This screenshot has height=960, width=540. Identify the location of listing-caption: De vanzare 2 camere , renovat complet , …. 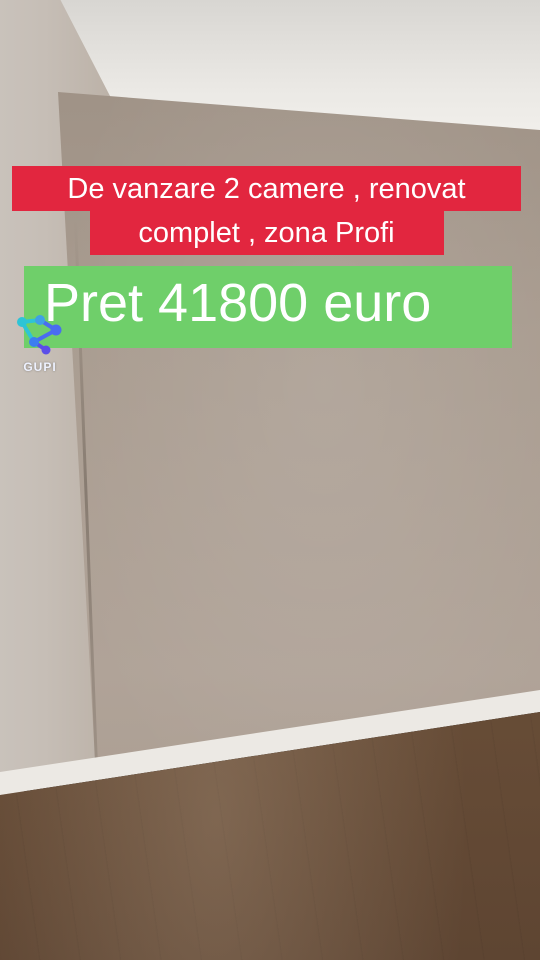
(266, 210).